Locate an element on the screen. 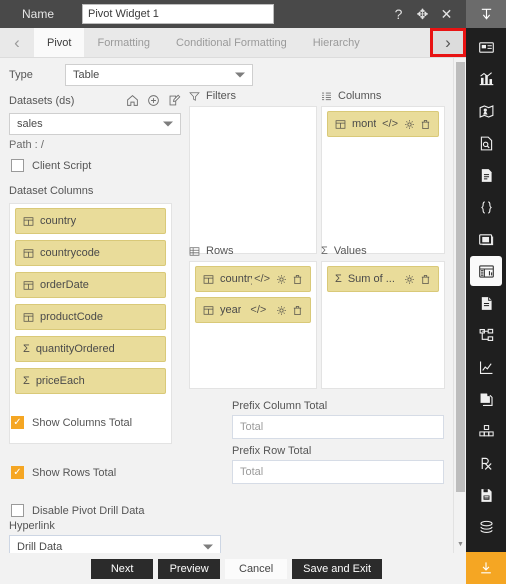  tab-conditional-formatting: Conditional Formatting is located at coordinates (231, 42).